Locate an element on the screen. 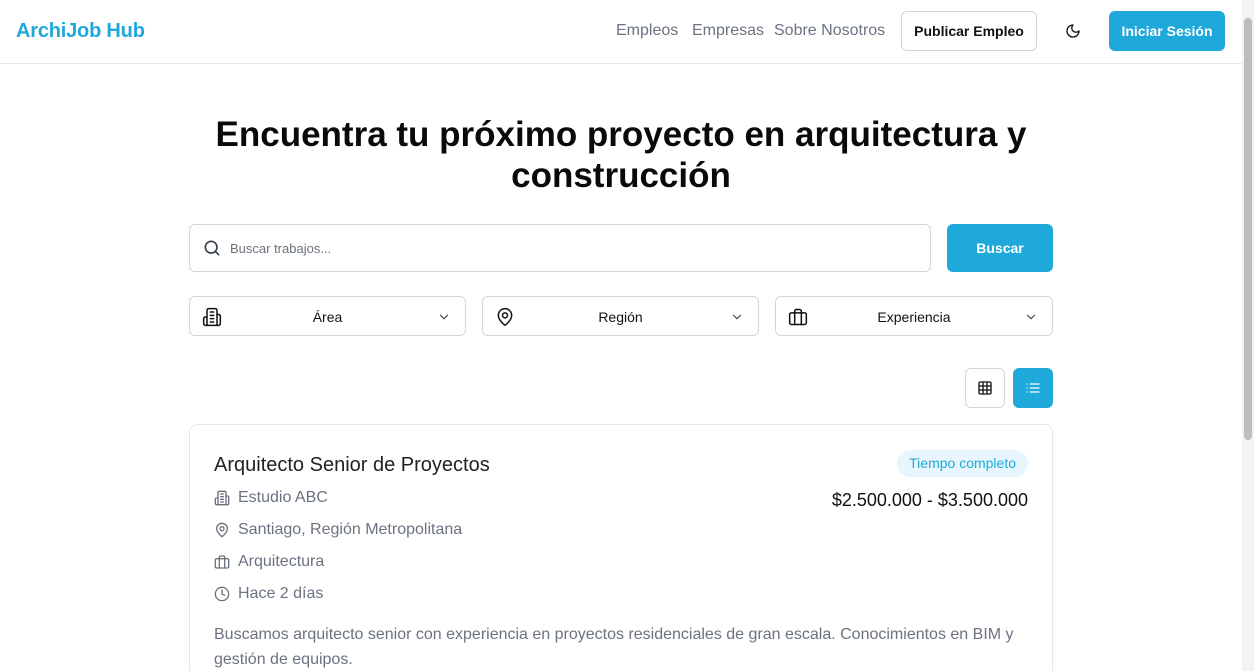  grid-view-button is located at coordinates (985, 388).